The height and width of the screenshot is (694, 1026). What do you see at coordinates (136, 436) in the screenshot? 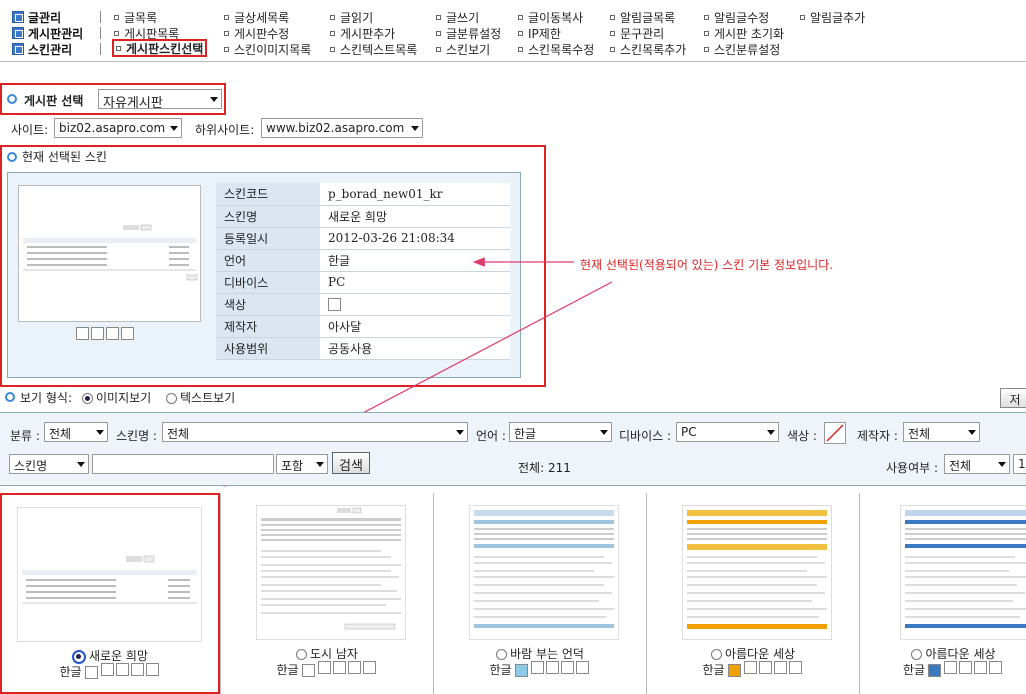
I see `skin-name-filter-label: 스킨명 :` at bounding box center [136, 436].